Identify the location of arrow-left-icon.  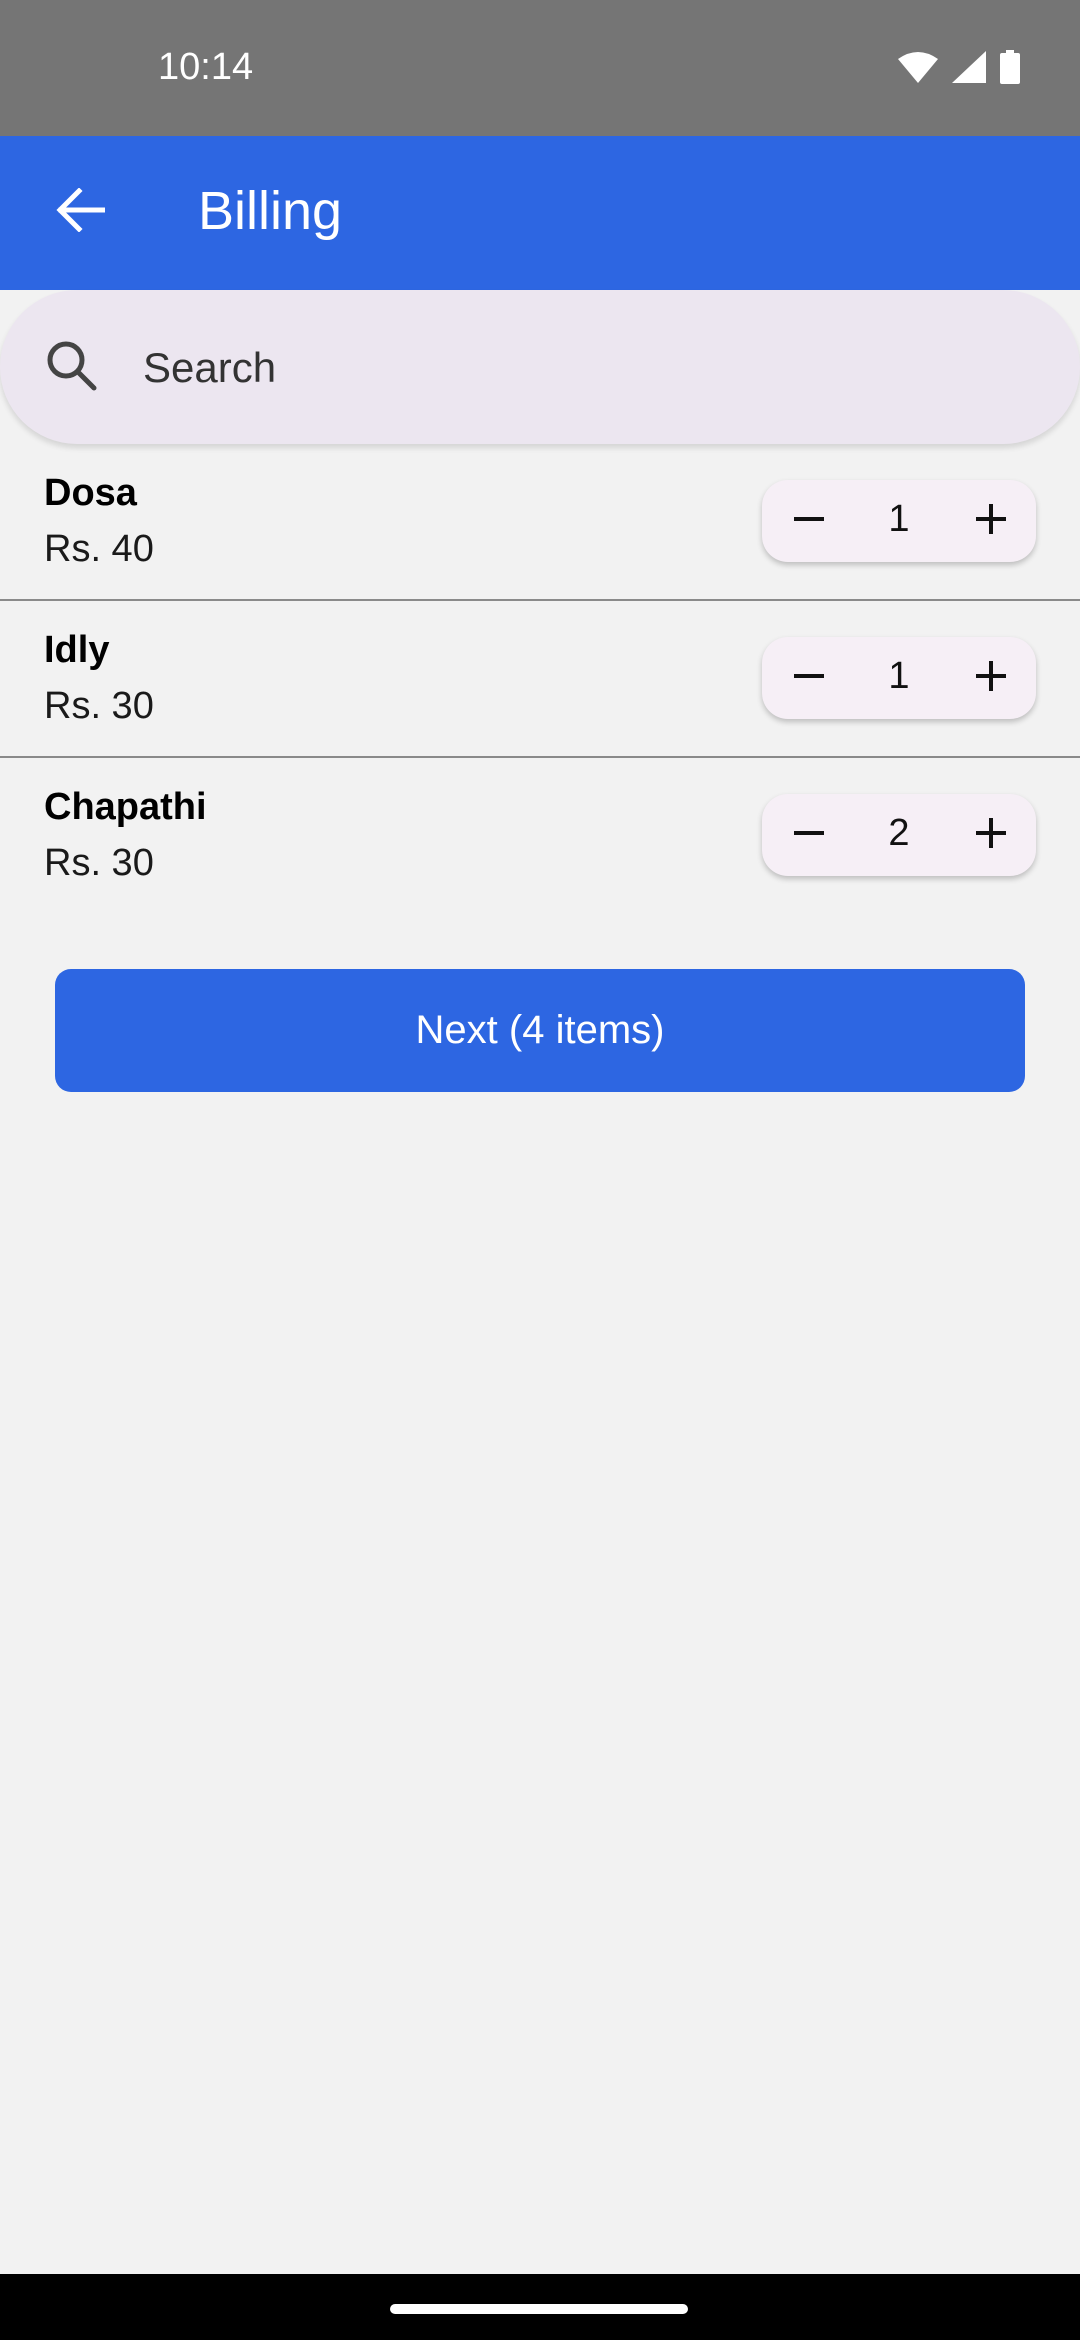
(80, 211).